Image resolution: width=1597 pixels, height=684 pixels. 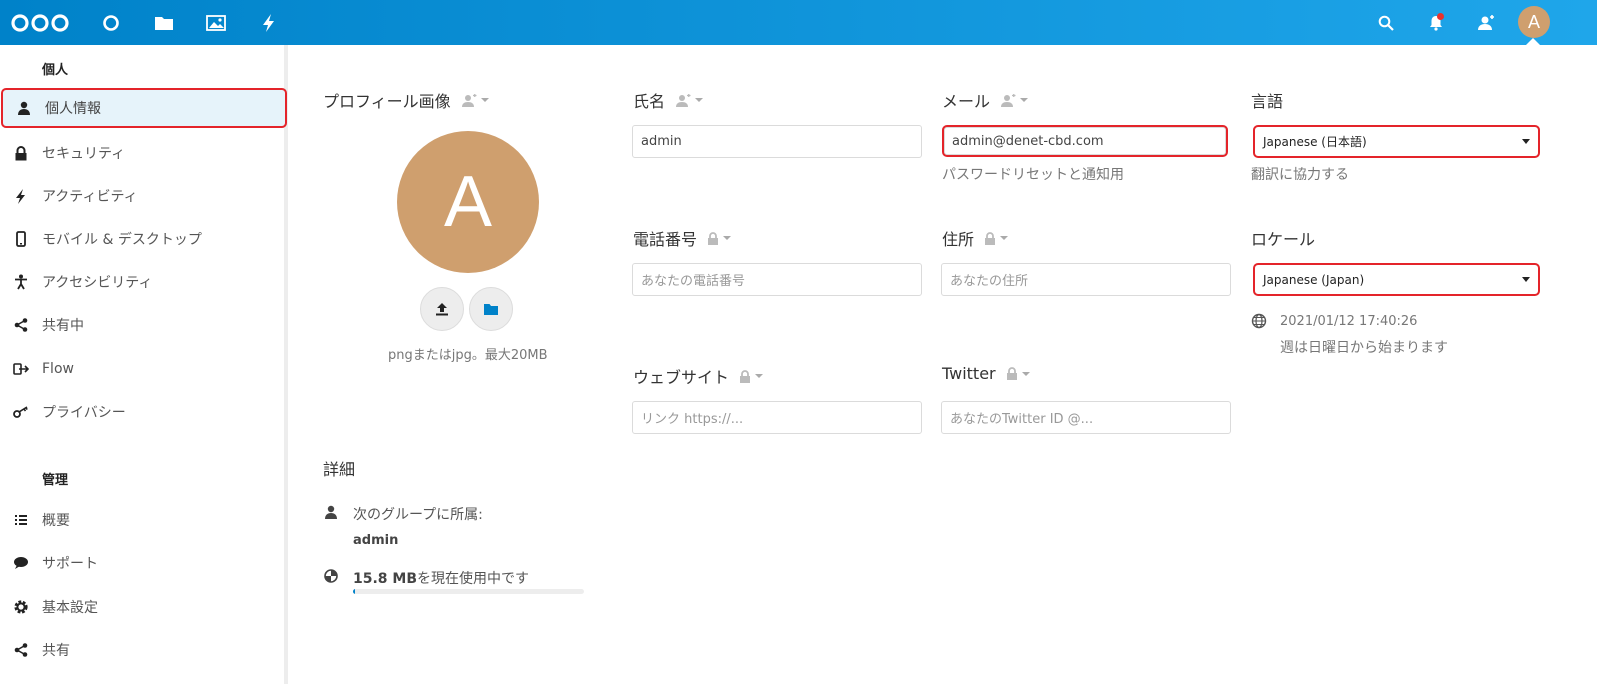 What do you see at coordinates (21, 563) in the screenshot?
I see `support-icon` at bounding box center [21, 563].